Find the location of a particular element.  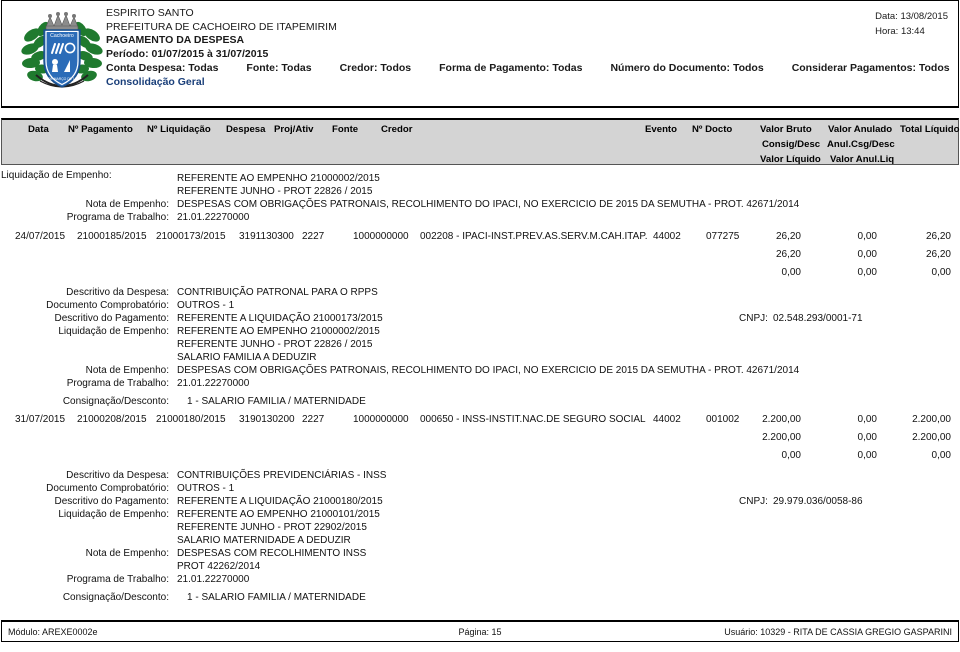

svg-text: 11 DE MARÇO DE 1867 is located at coordinates (62, 79).